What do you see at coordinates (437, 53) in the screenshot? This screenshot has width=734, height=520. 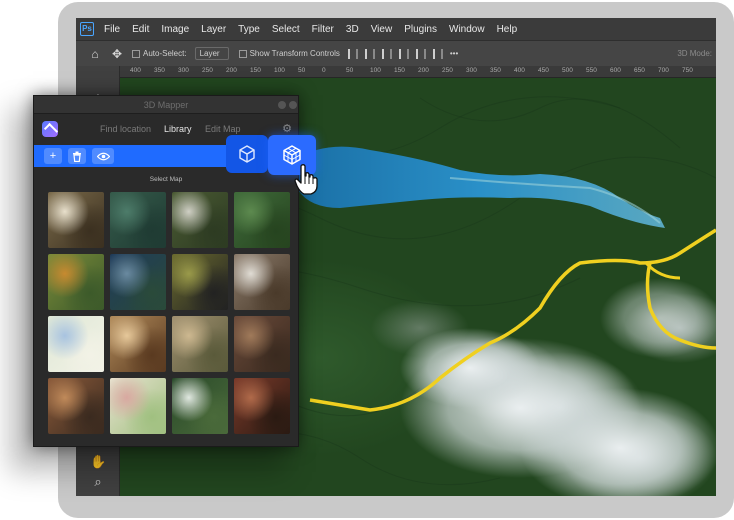 I see `align-bottom-icon` at bounding box center [437, 53].